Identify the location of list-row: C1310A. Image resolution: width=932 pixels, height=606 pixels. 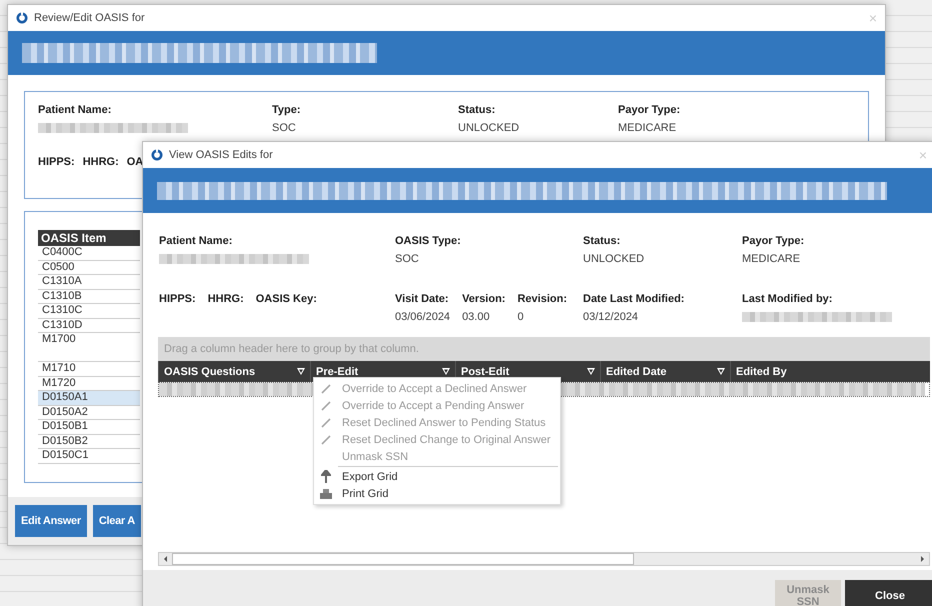
(89, 282).